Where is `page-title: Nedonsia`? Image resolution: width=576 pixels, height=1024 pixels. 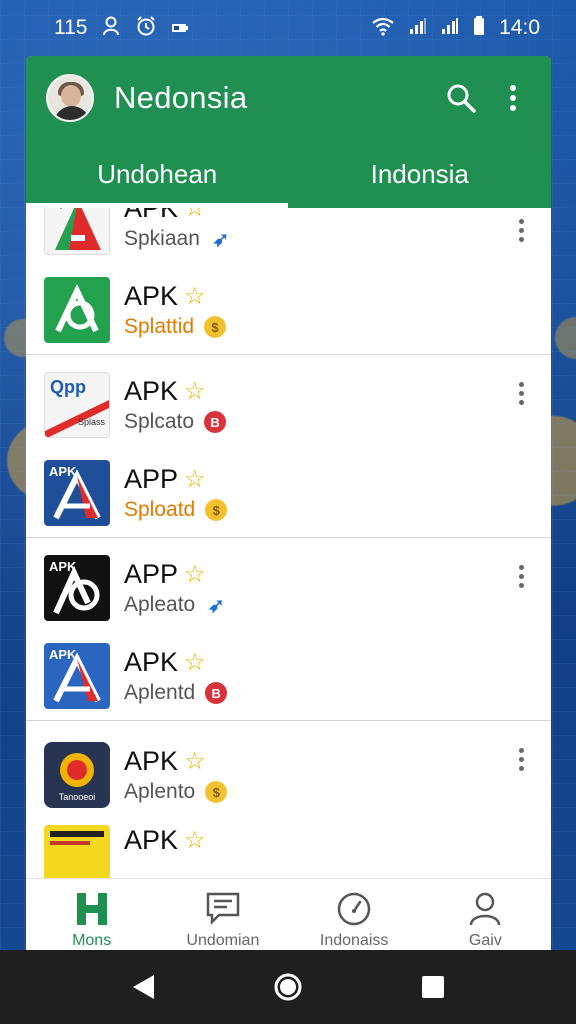 page-title: Nedonsia is located at coordinates (181, 97).